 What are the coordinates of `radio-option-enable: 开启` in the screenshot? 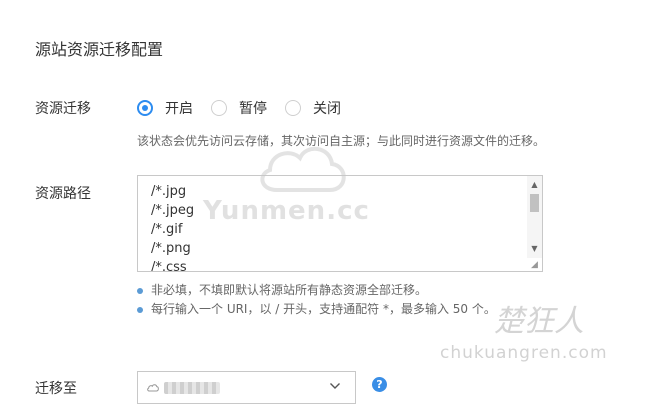 It's located at (165, 108).